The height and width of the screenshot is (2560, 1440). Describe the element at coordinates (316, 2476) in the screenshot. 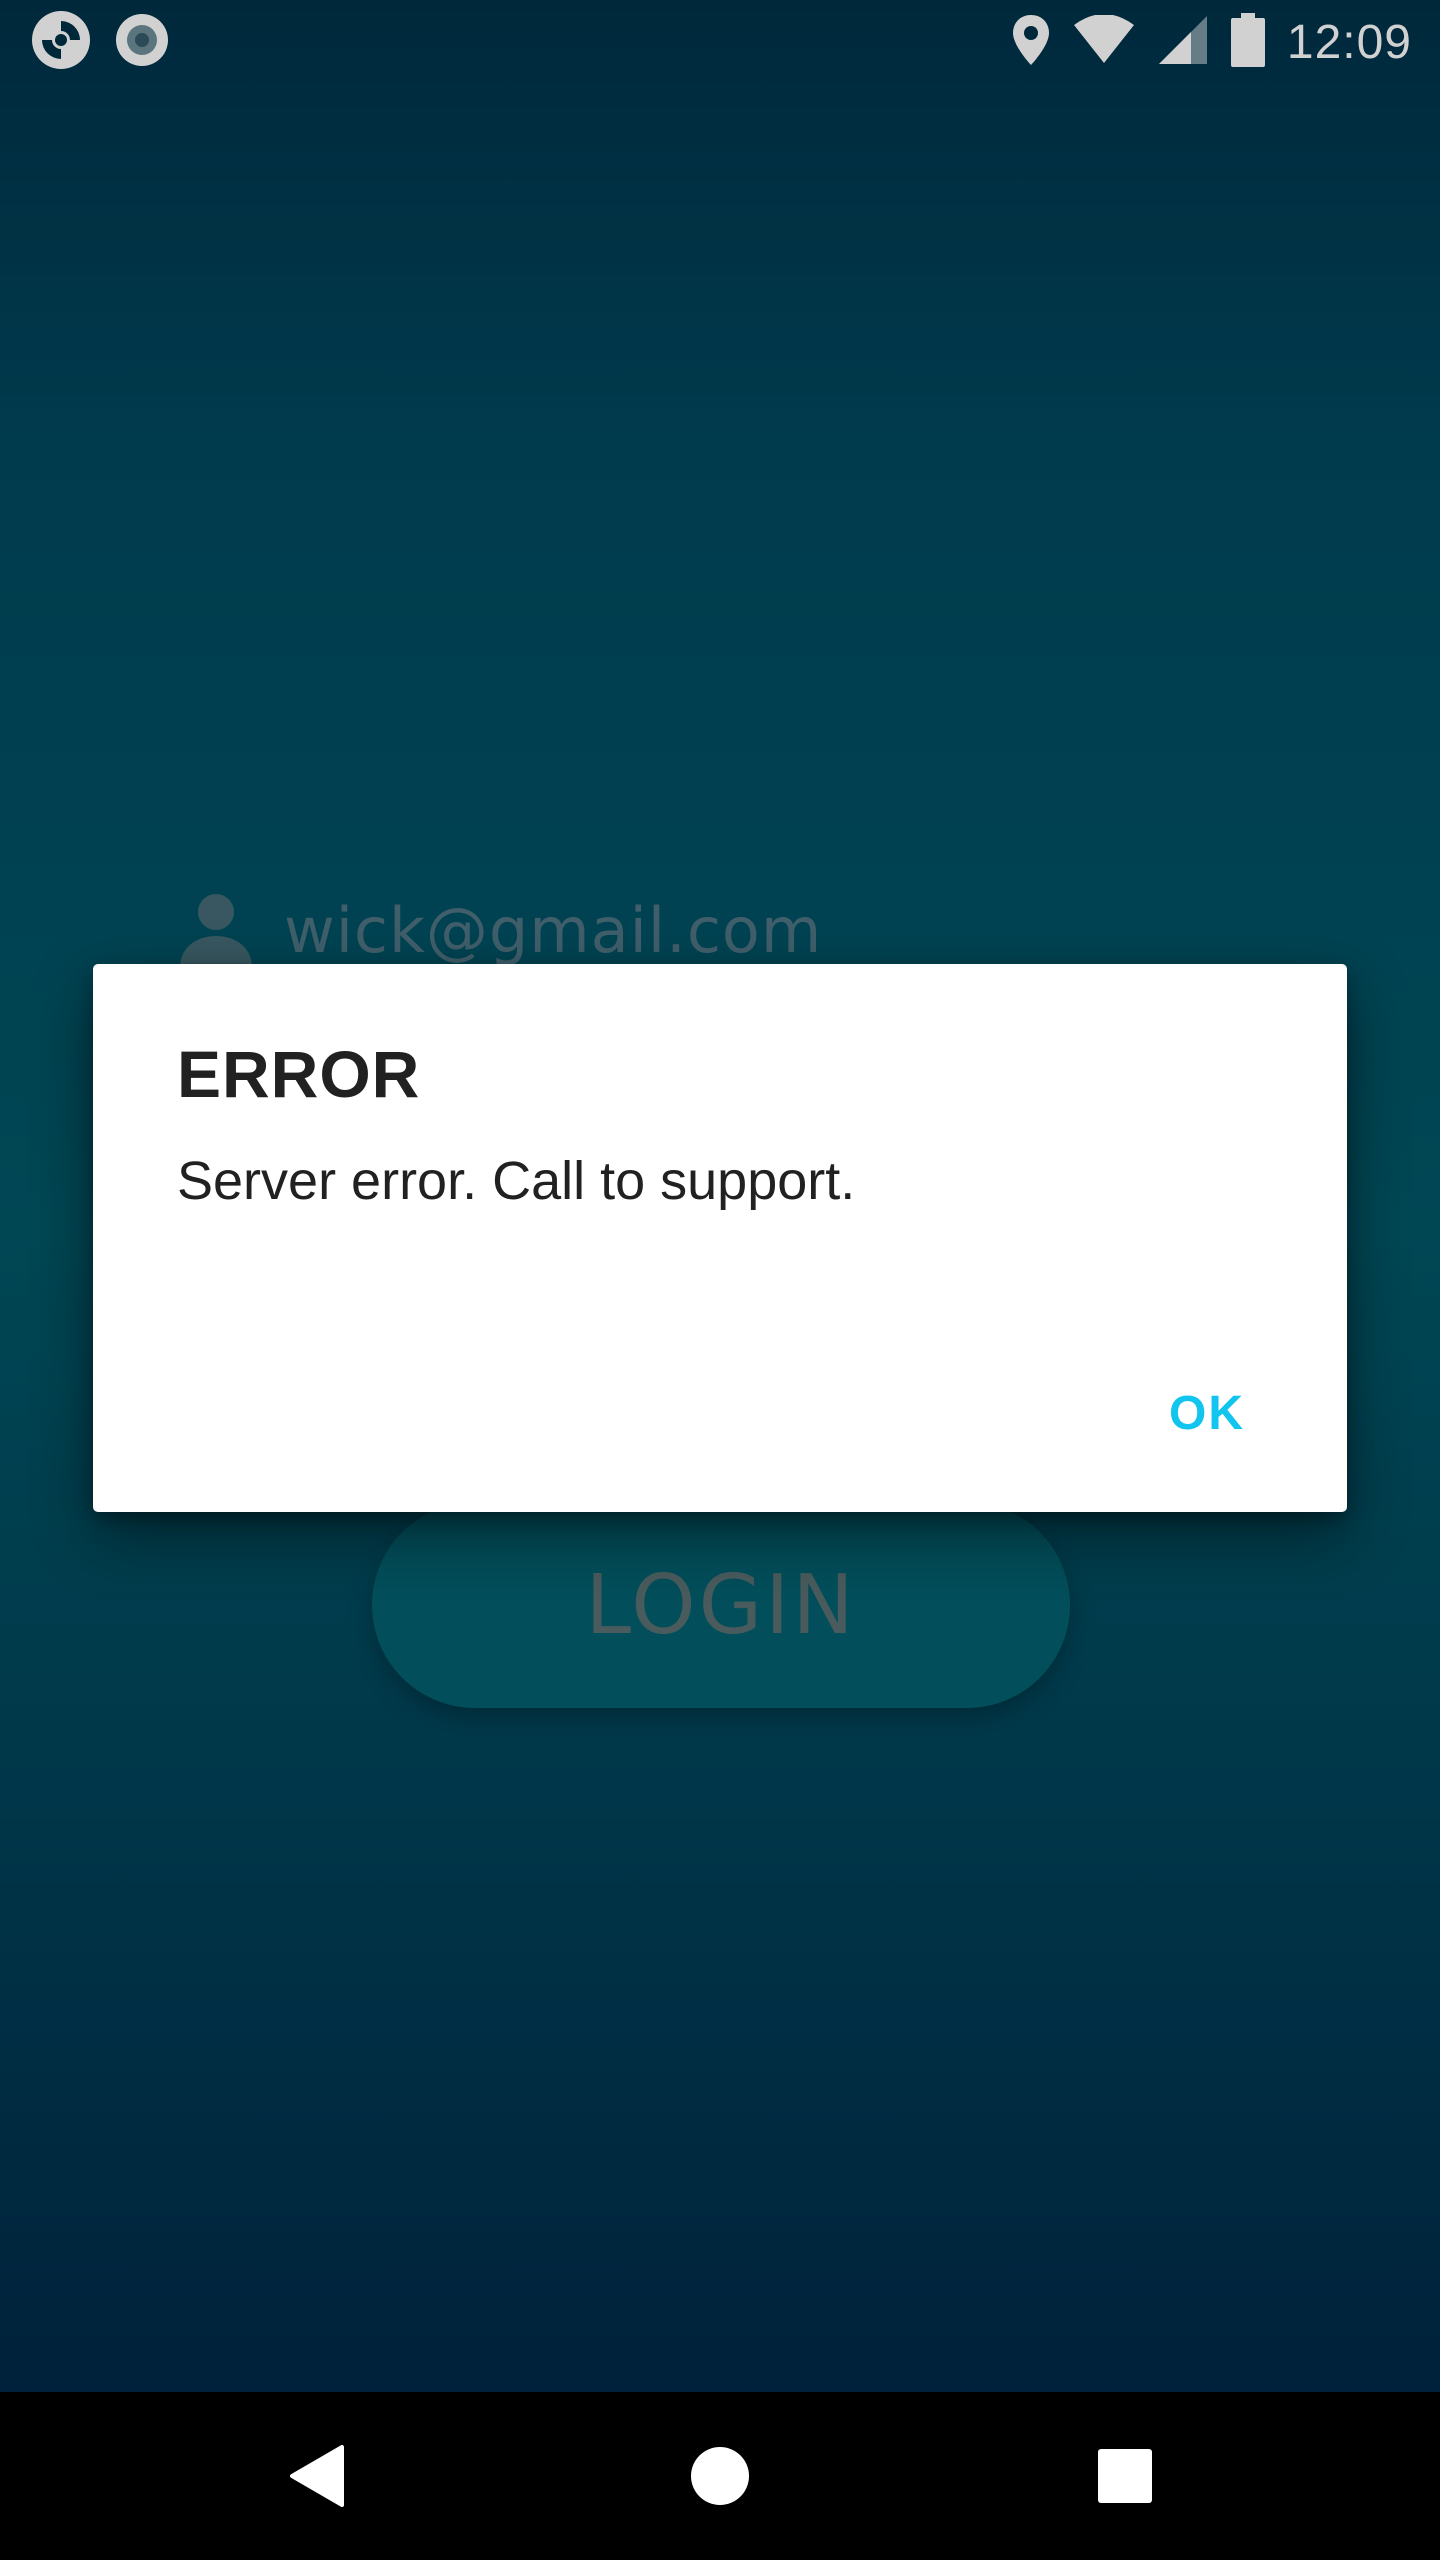

I see `back-icon` at that location.